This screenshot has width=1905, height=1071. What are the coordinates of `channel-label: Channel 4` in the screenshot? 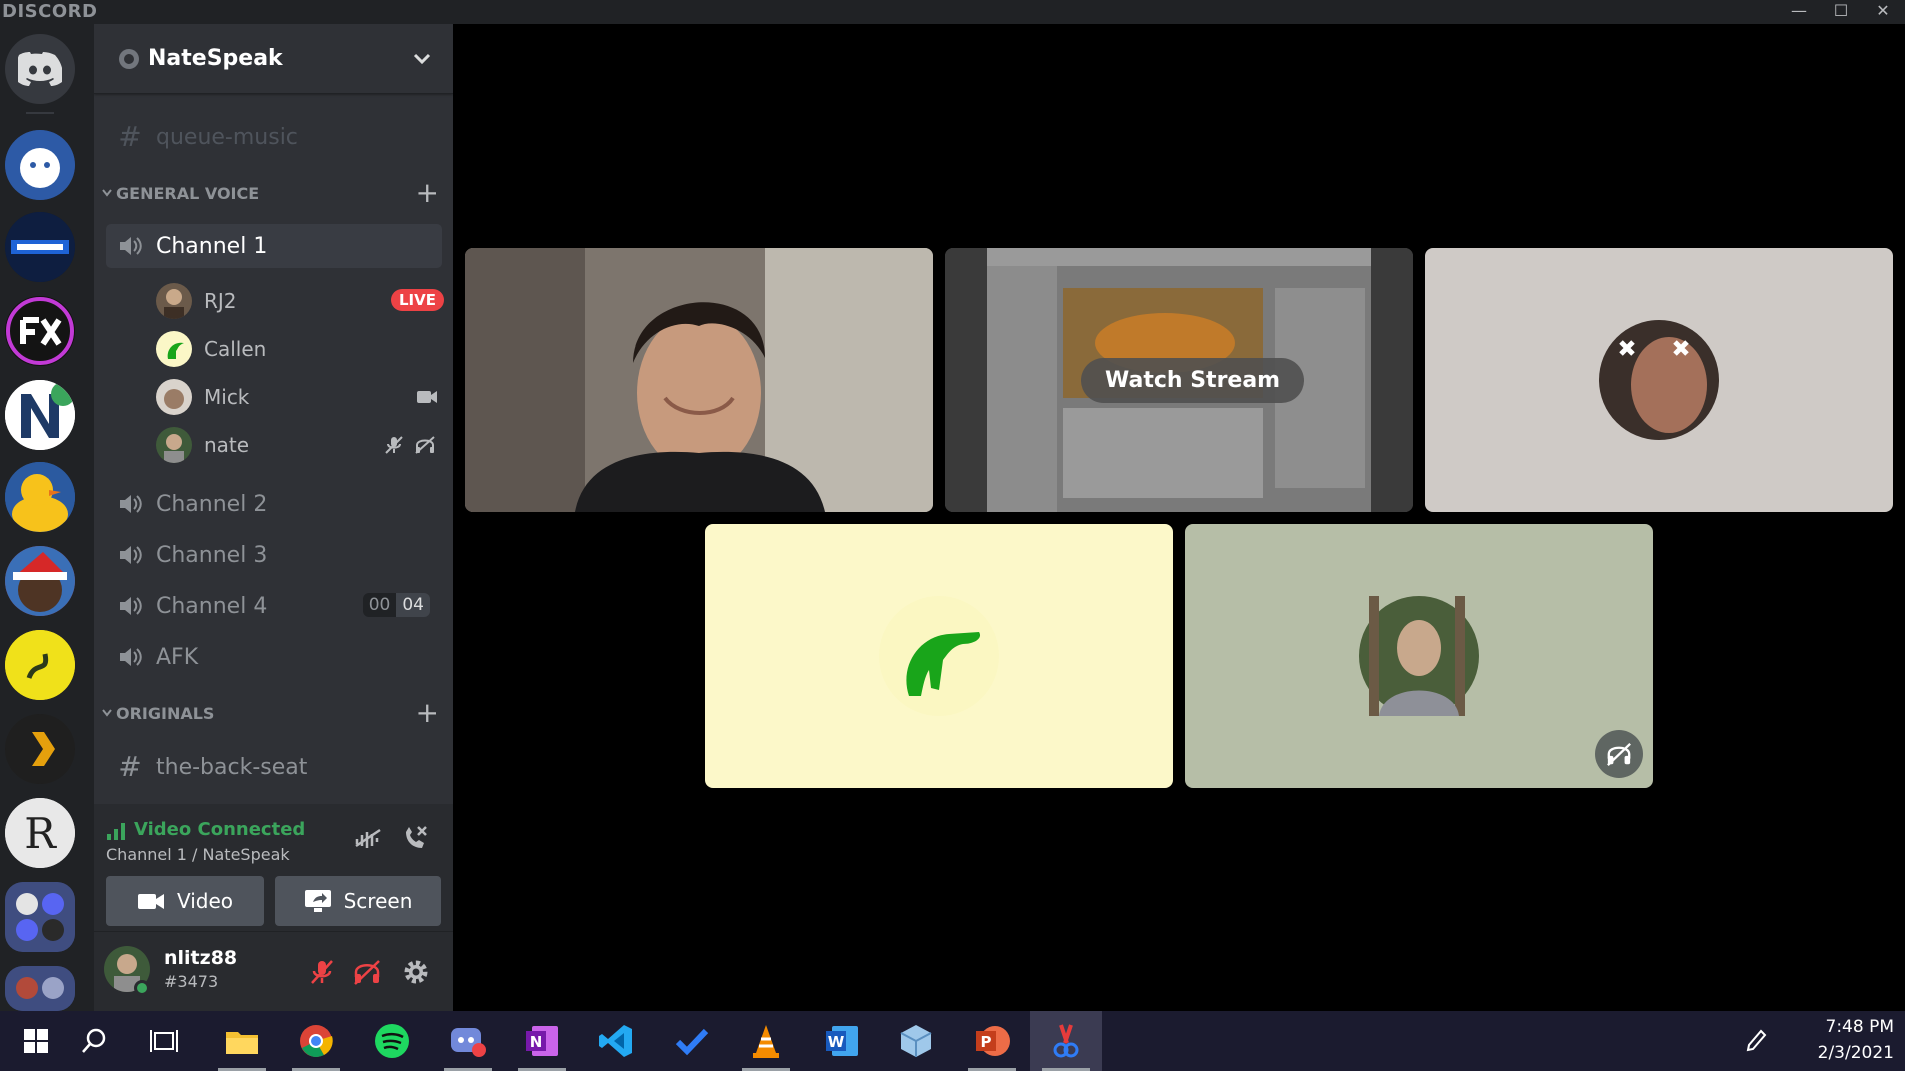 It's located at (212, 606).